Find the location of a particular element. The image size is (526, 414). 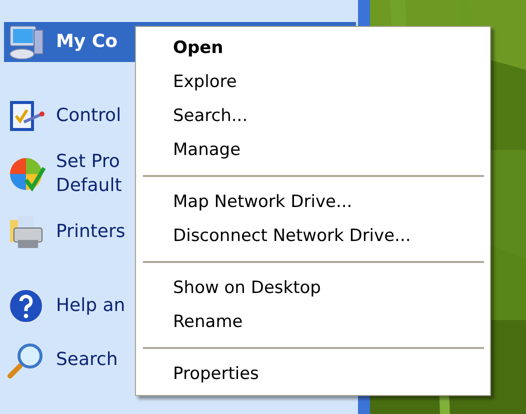

item-label: Help an is located at coordinates (91, 306).